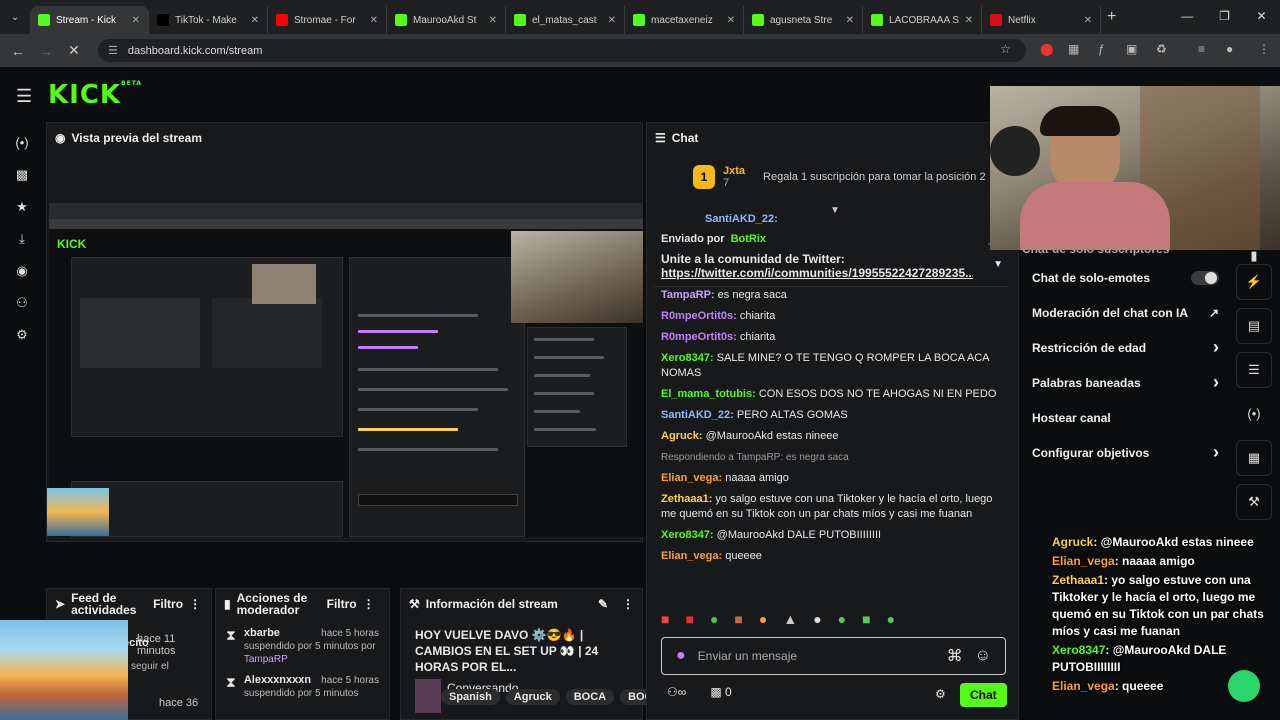 This screenshot has height=720, width=1280. I want to click on bookmark-star-icon: ☆, so click(1005, 49).